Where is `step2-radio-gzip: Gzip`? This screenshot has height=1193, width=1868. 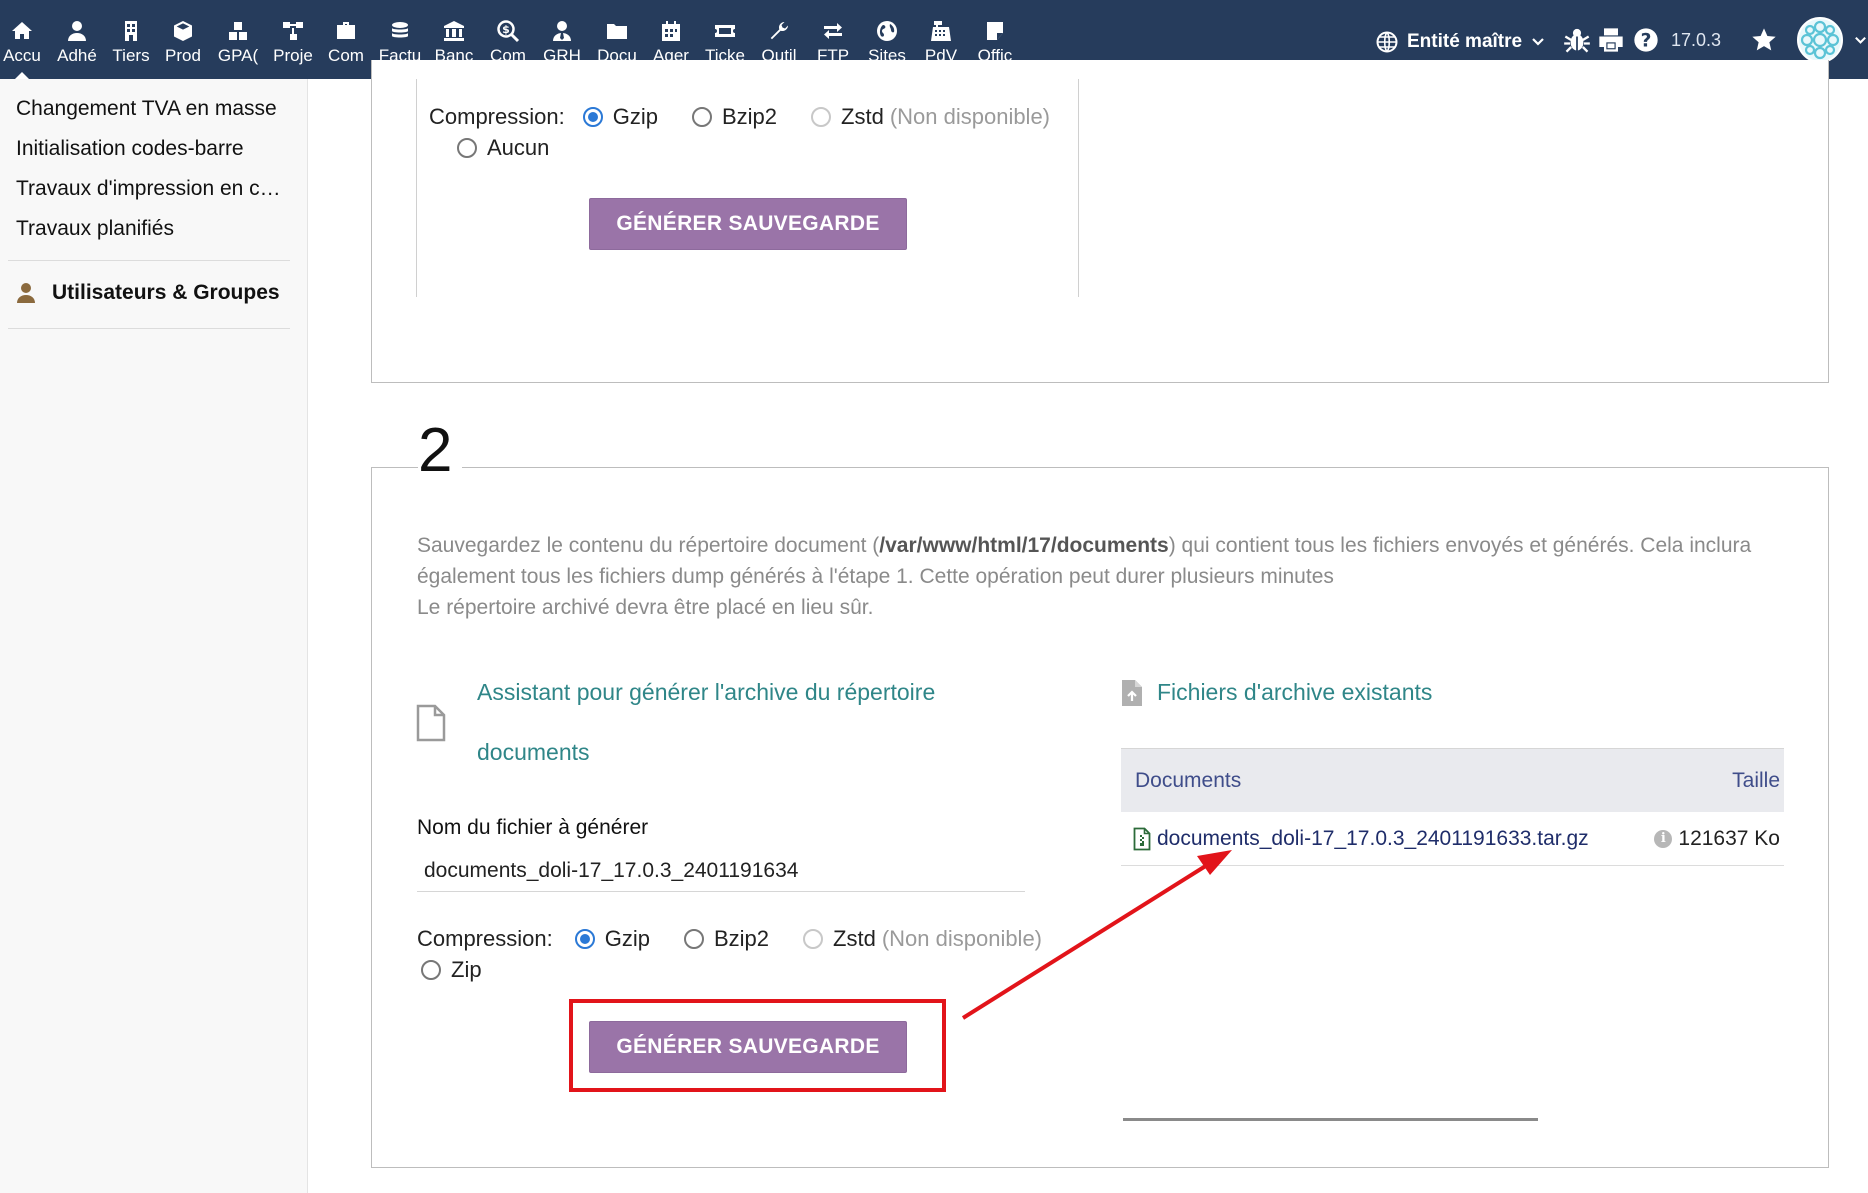 step2-radio-gzip: Gzip is located at coordinates (612, 939).